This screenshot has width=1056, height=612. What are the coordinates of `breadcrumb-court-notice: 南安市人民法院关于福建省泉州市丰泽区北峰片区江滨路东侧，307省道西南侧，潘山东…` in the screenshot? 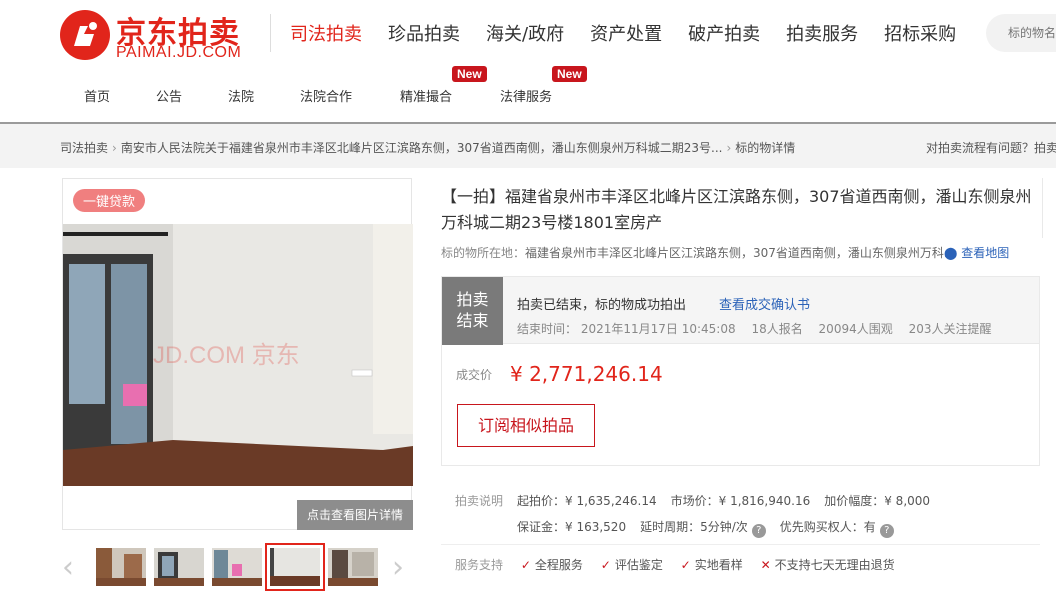 It's located at (422, 148).